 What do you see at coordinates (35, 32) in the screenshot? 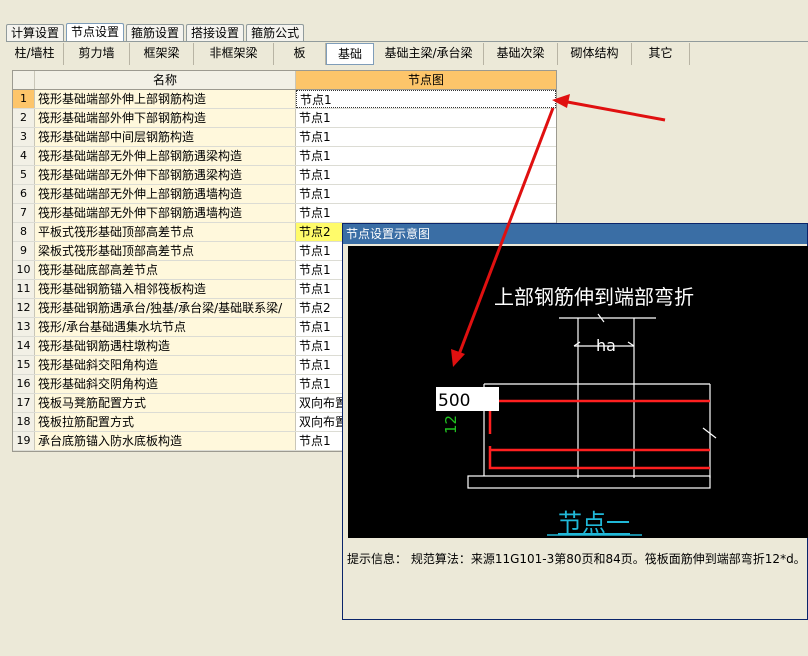
I see `tab-0: 计算设置` at bounding box center [35, 32].